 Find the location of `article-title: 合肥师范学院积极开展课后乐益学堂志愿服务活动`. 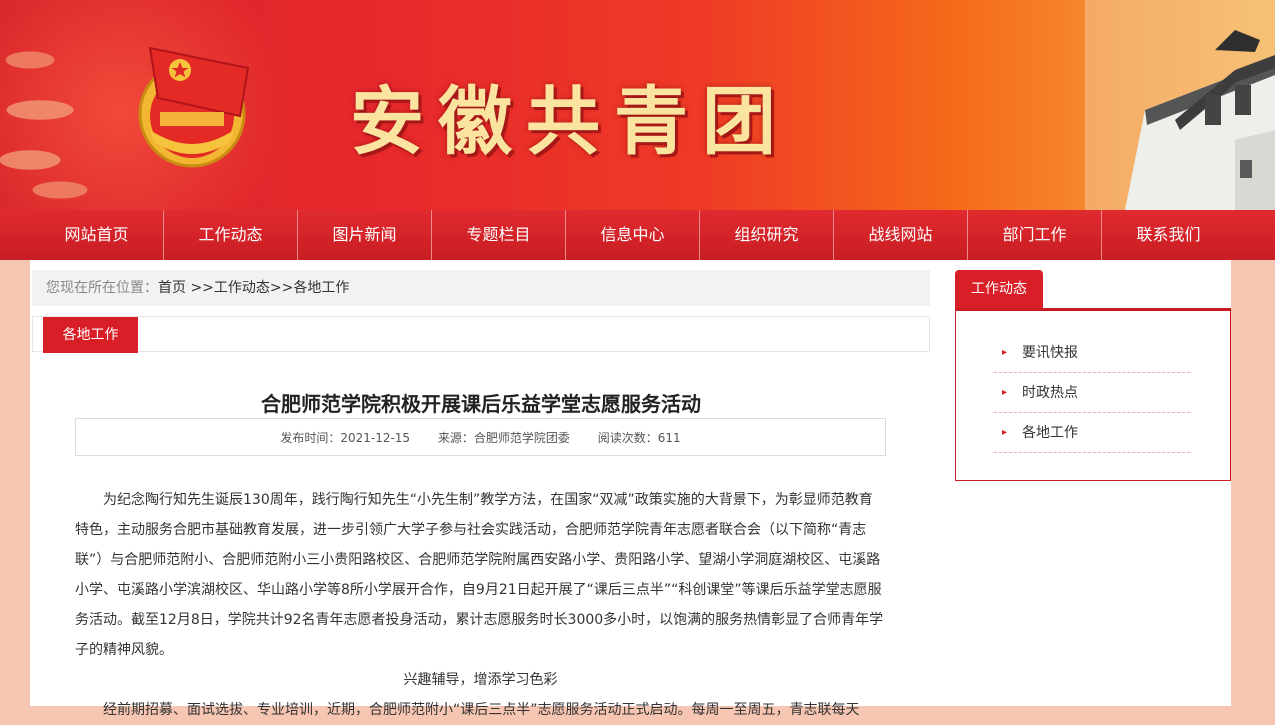

article-title: 合肥师范学院积极开展课后乐益学堂志愿服务活动 is located at coordinates (481, 404).